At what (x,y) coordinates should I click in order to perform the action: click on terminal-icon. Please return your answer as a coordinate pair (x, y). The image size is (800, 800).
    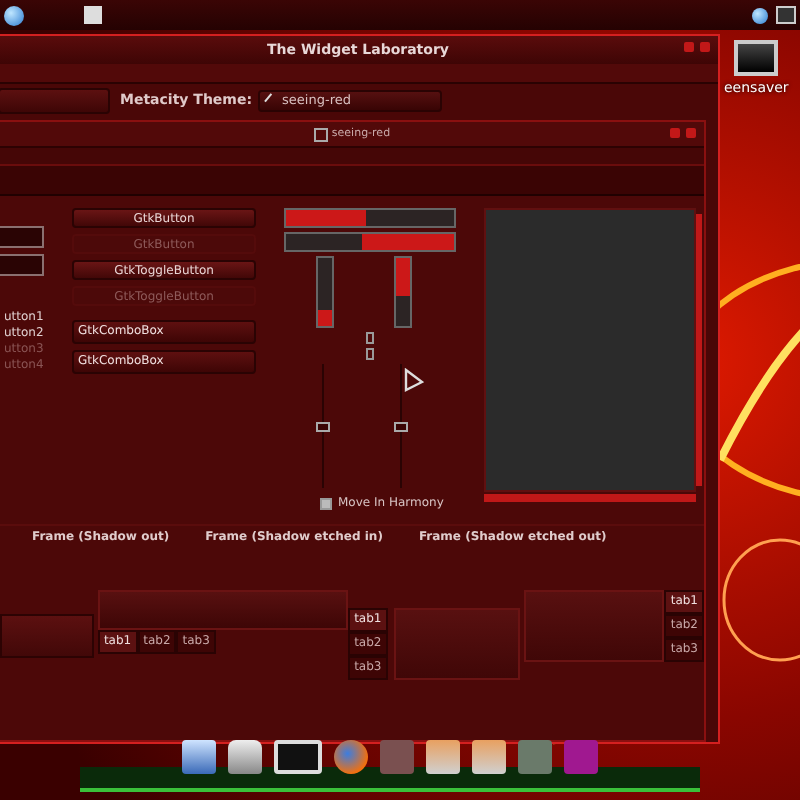
    Looking at the image, I should click on (298, 757).